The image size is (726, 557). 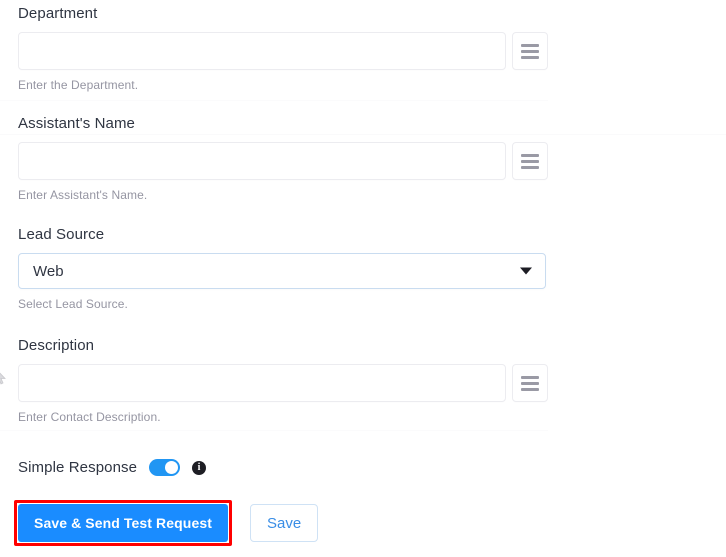 What do you see at coordinates (77, 123) in the screenshot?
I see `field-label-assistants-name: Assistant's Name` at bounding box center [77, 123].